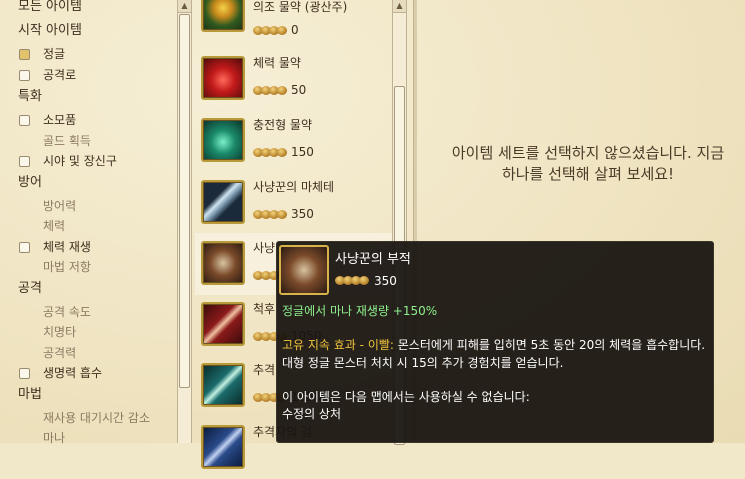 This screenshot has height=479, width=745. What do you see at coordinates (30, 183) in the screenshot?
I see `category-defense: 방어` at bounding box center [30, 183].